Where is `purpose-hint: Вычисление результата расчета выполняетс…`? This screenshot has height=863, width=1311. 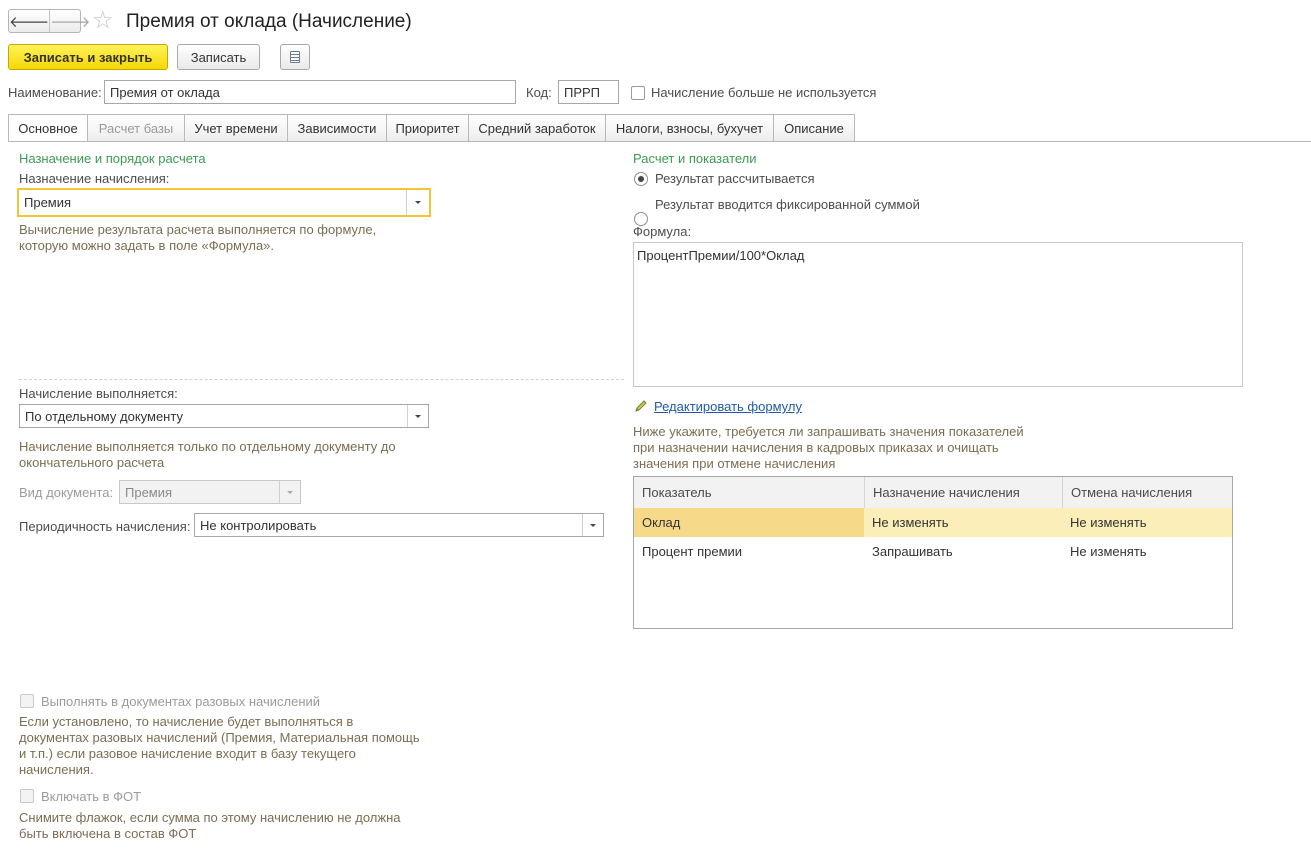
purpose-hint: Вычисление результата расчета выполняетс… is located at coordinates (198, 237).